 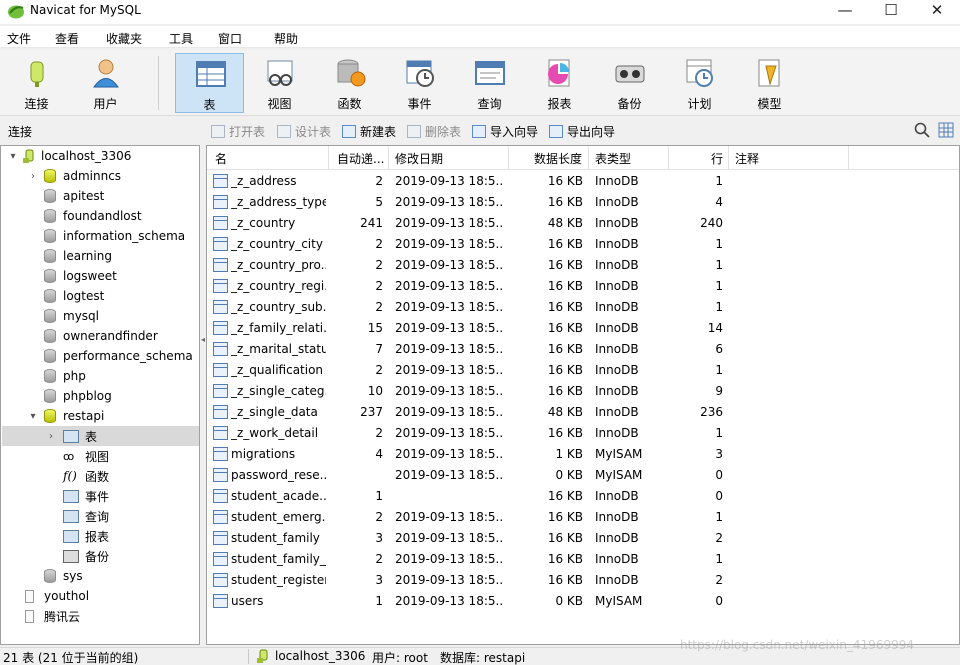 I want to click on tree-db-node: mysql, so click(x=71, y=316).